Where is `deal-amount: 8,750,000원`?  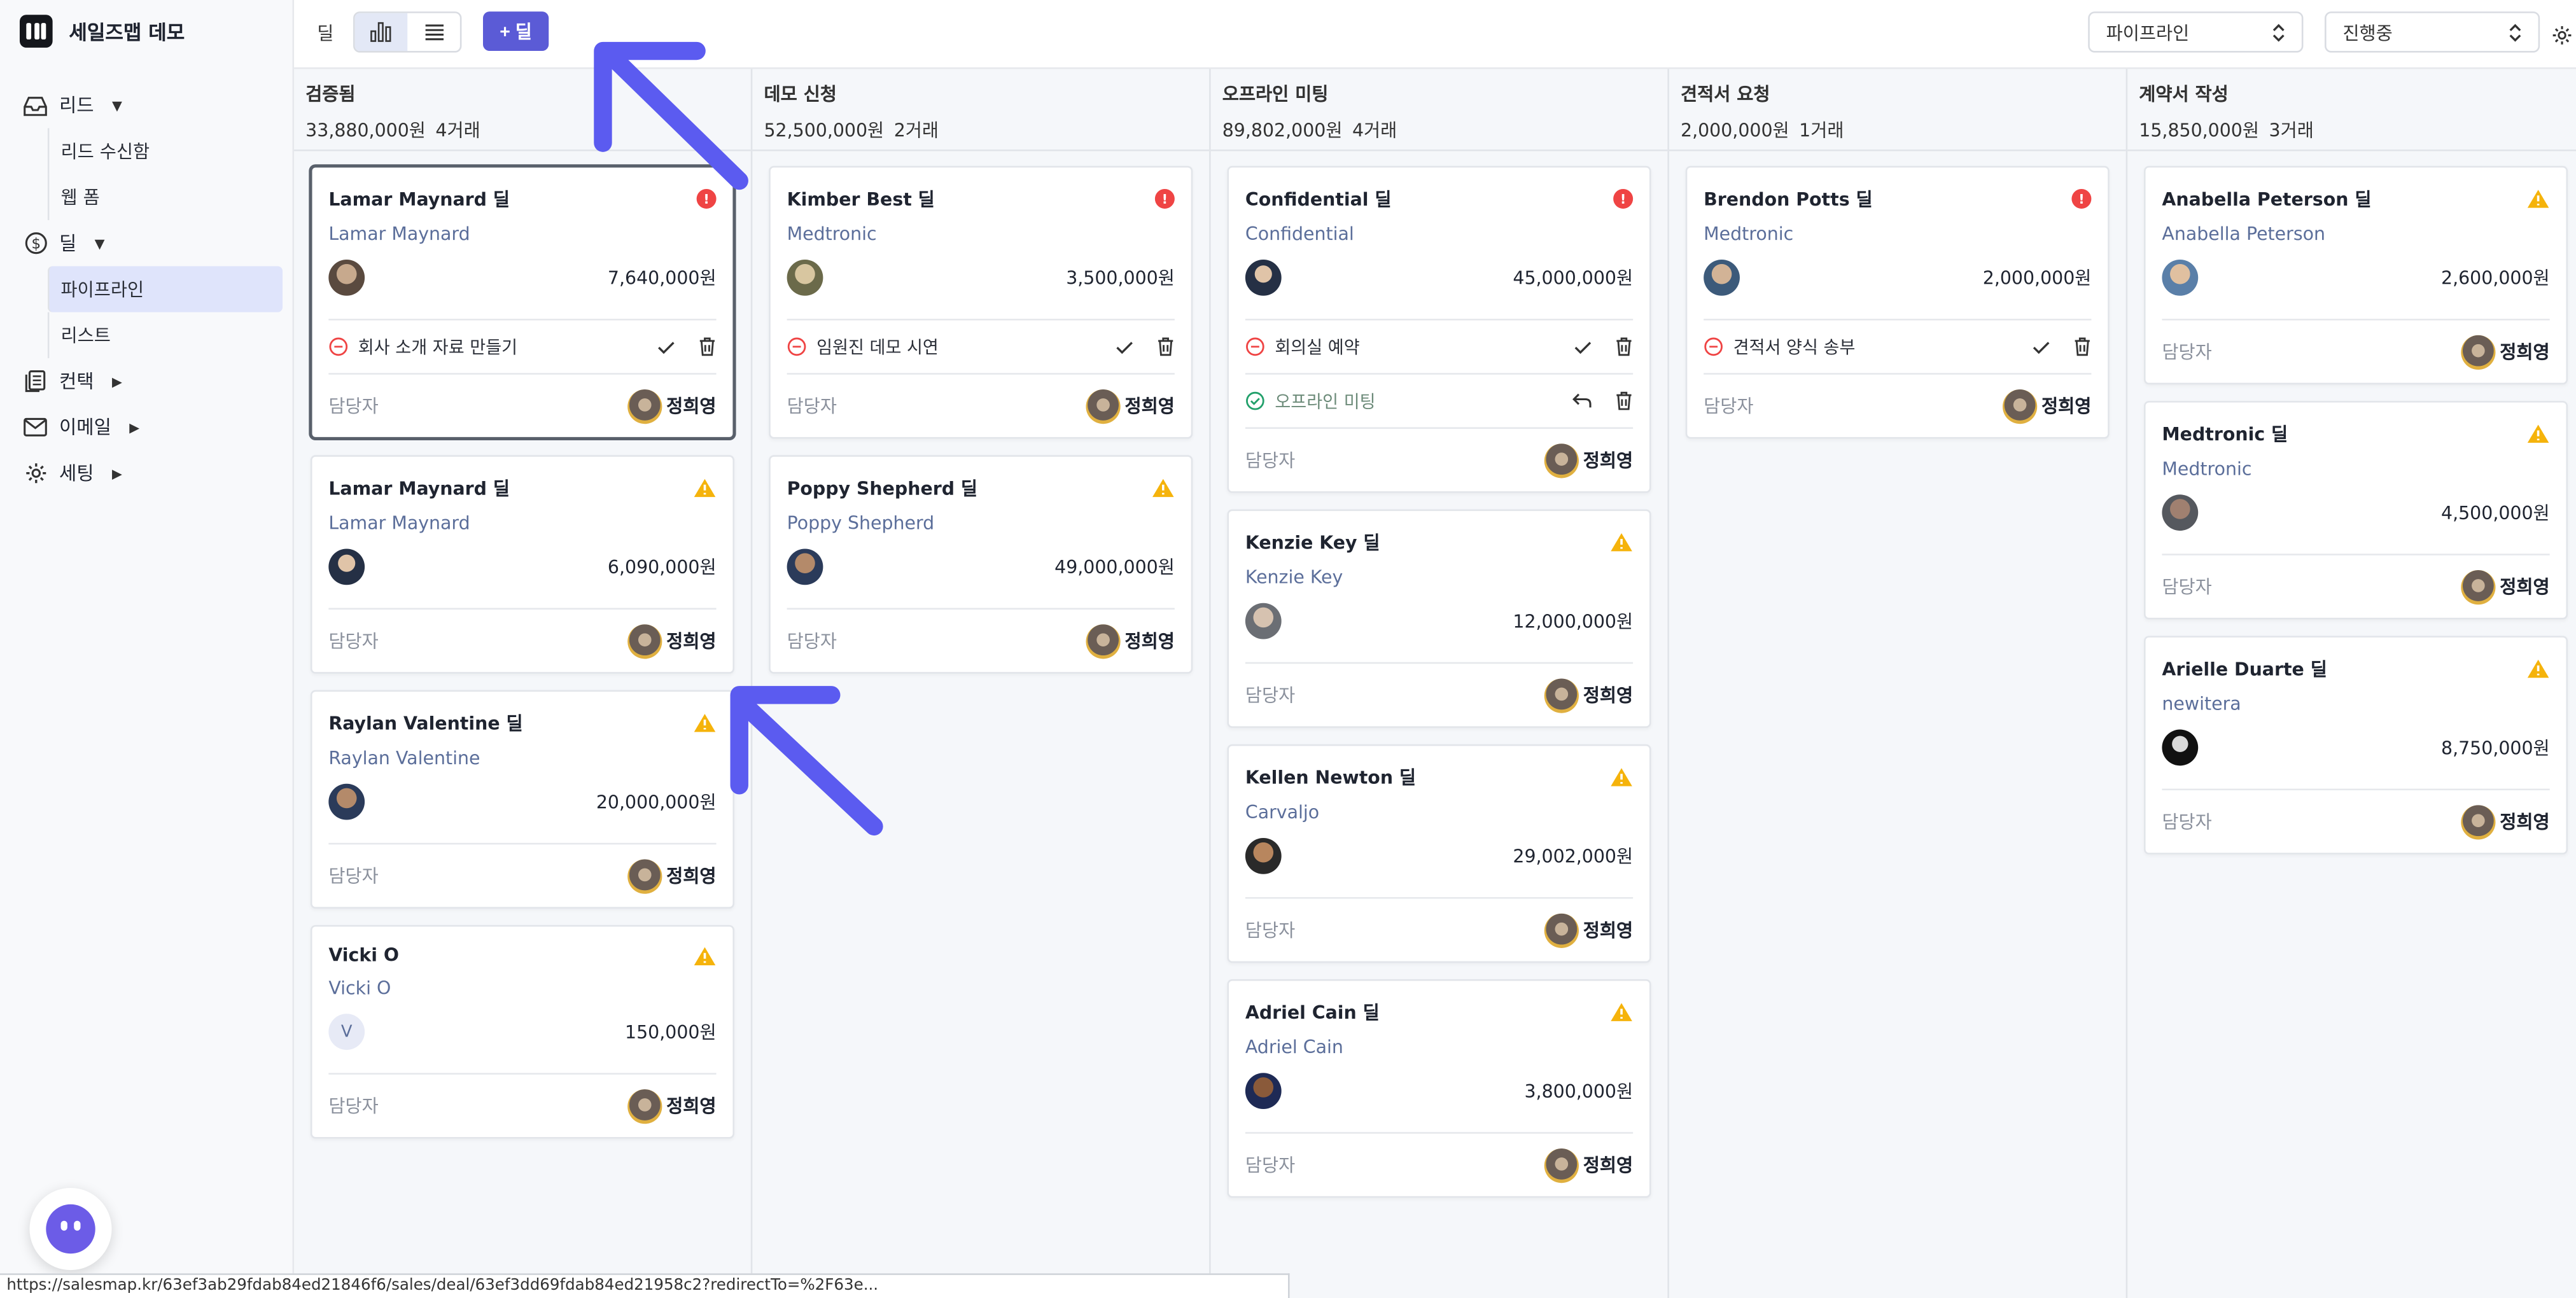 deal-amount: 8,750,000원 is located at coordinates (2495, 748).